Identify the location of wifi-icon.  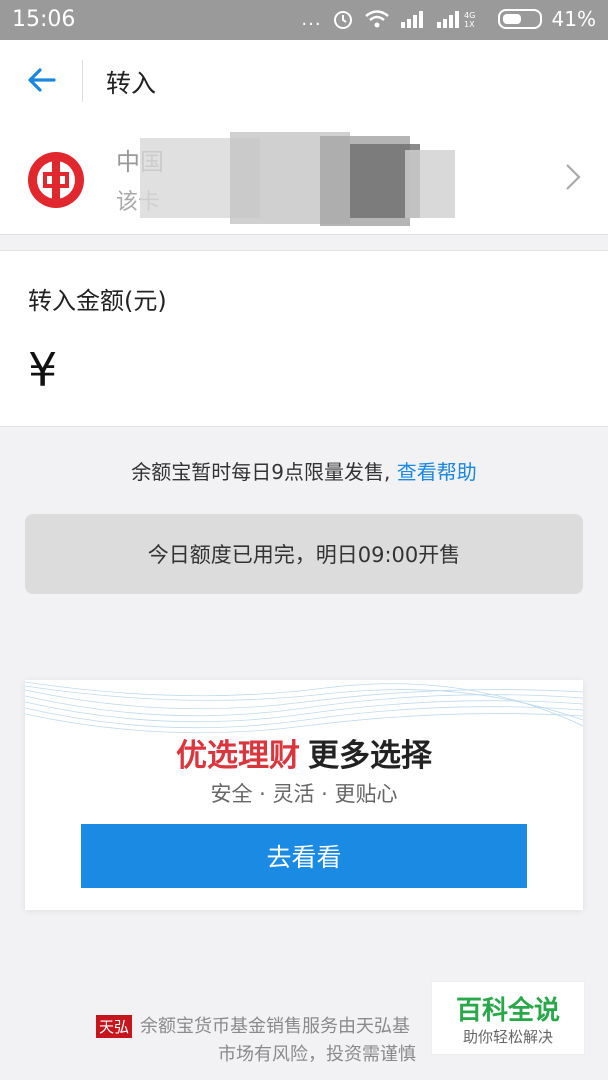
(376, 19).